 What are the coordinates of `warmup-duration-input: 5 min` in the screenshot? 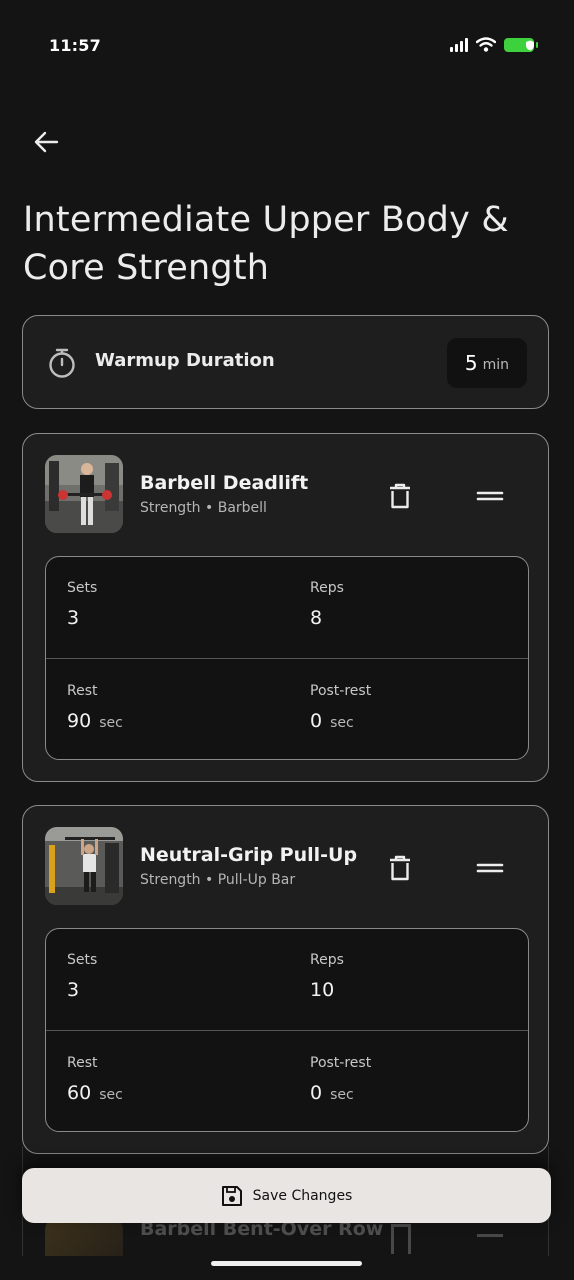 It's located at (487, 363).